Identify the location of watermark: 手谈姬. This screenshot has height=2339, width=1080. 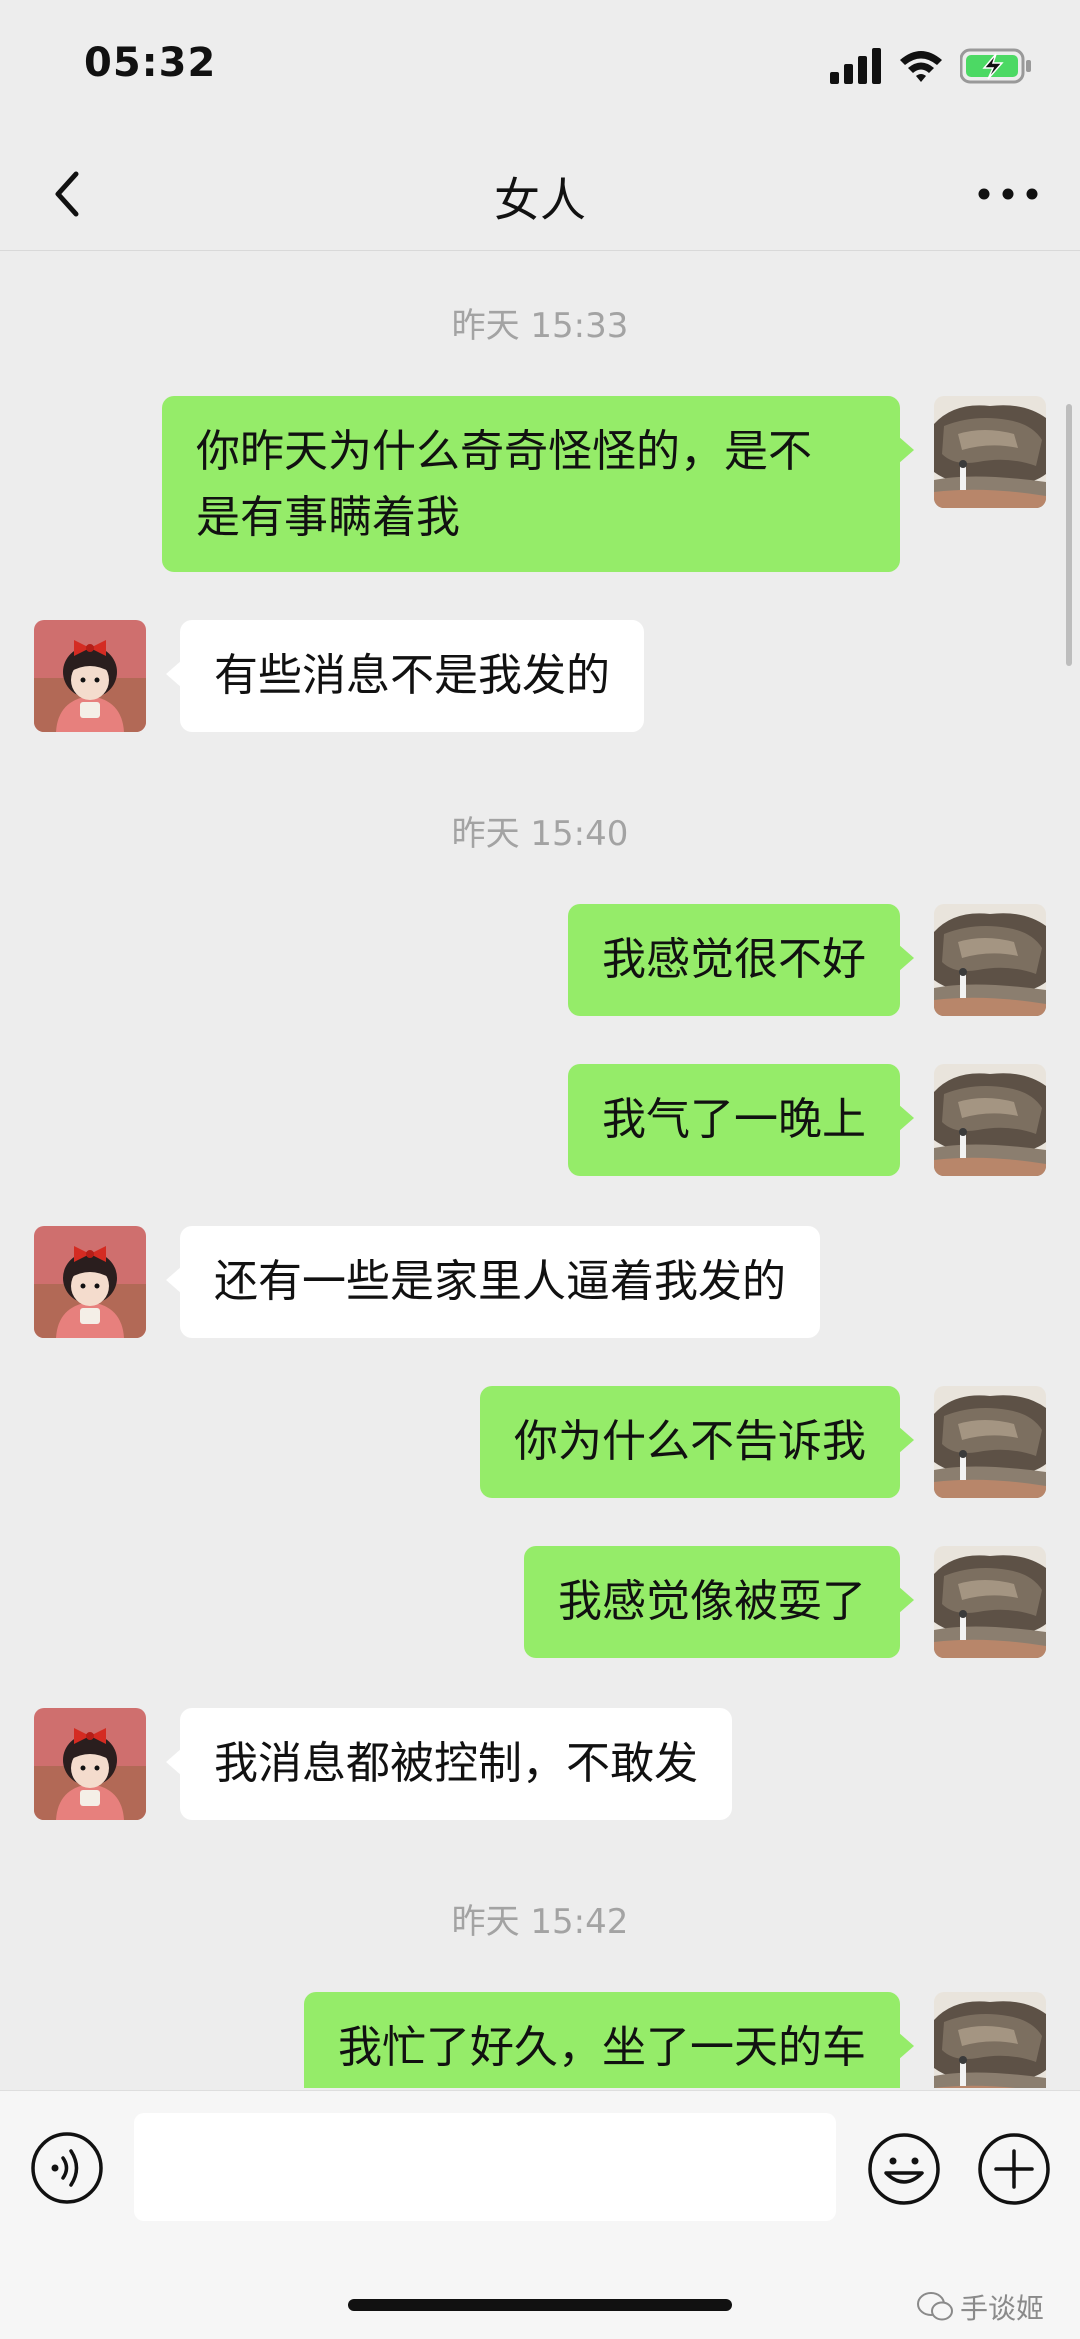
(980, 2307).